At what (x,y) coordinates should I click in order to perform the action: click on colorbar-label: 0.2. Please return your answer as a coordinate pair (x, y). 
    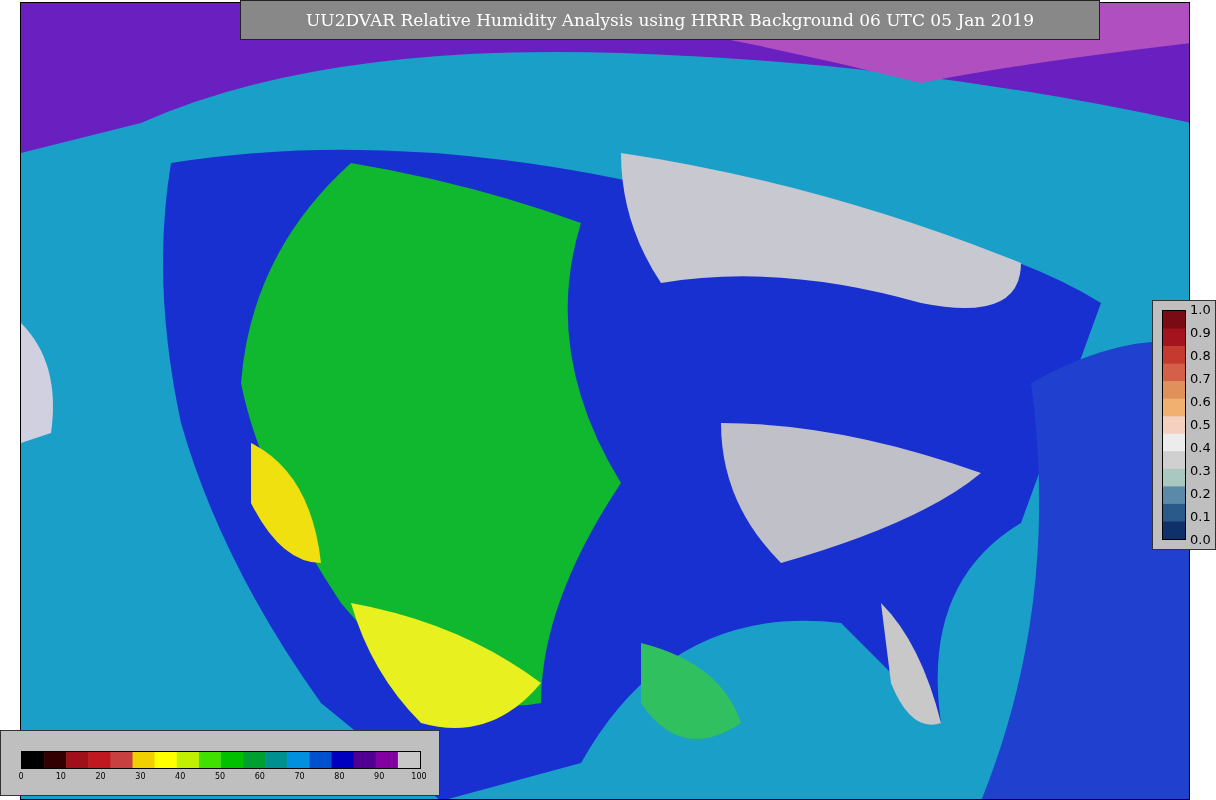
    Looking at the image, I should click on (1200, 494).